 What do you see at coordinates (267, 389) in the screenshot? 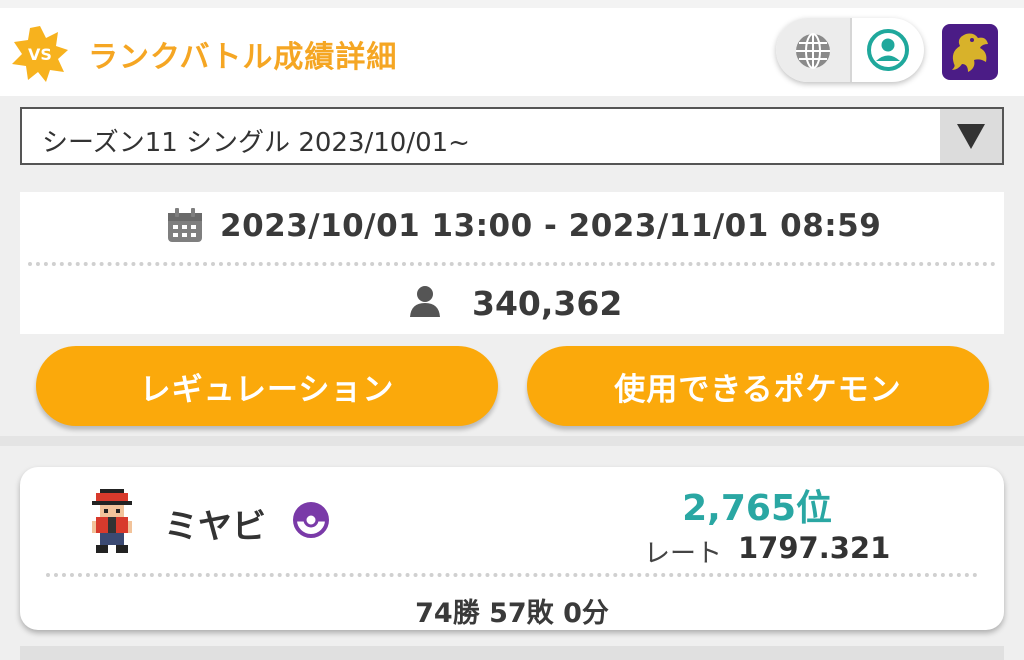
I see `regulation-button-label: レギュレーション` at bounding box center [267, 389].